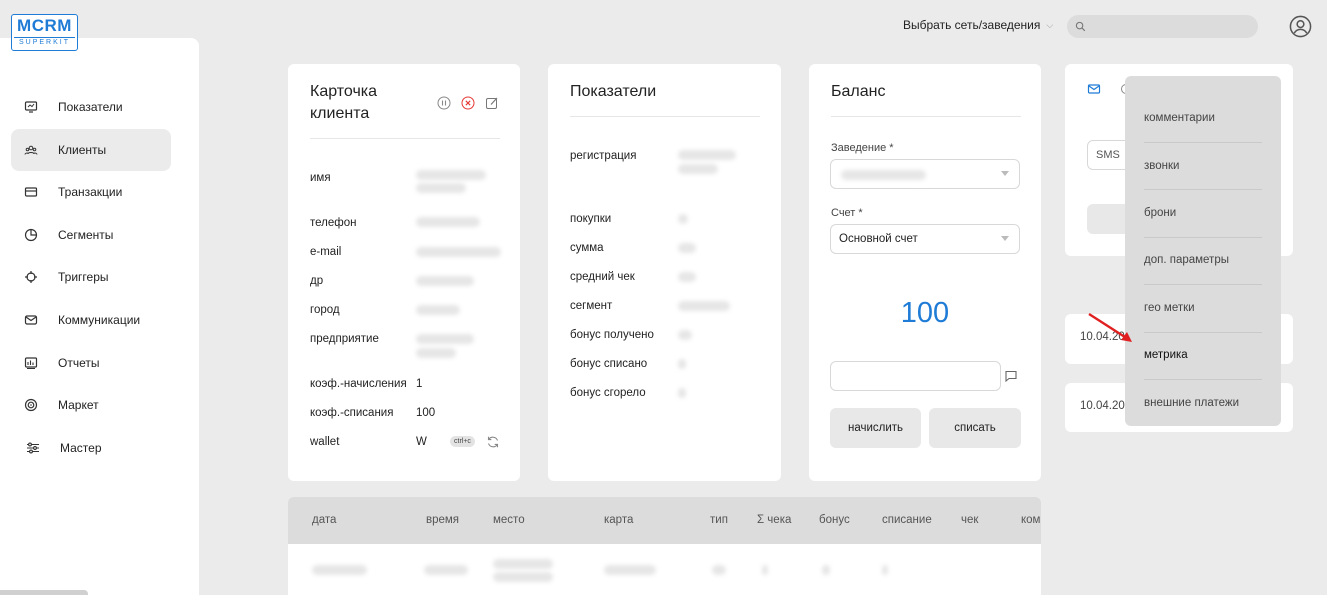 The image size is (1327, 595). I want to click on pause-icon, so click(444, 103).